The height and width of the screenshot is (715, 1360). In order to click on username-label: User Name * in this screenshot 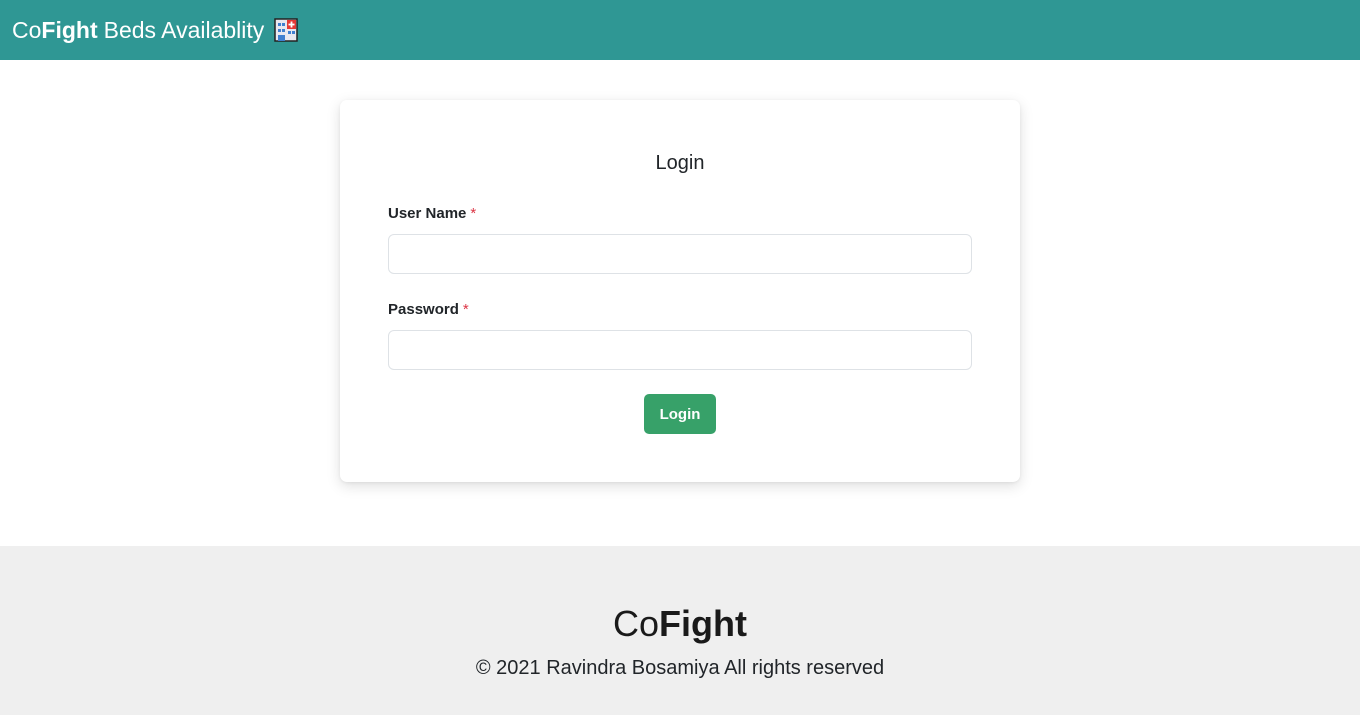, I will do `click(432, 213)`.